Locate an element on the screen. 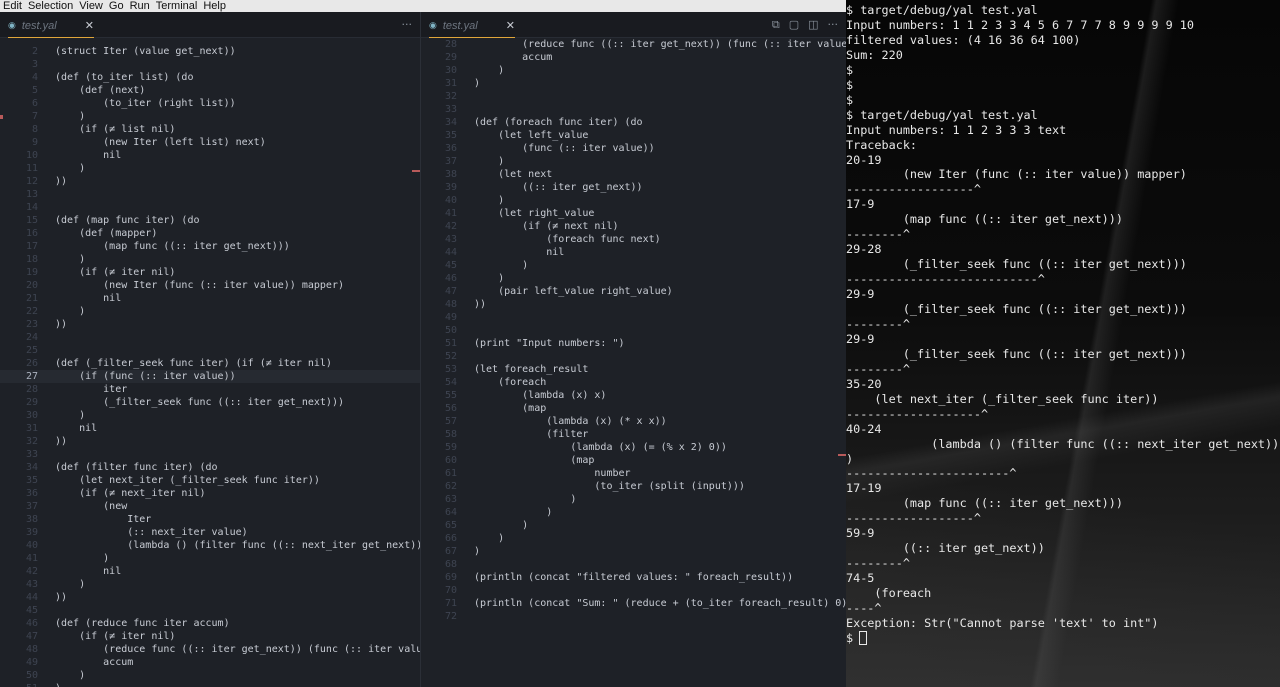  code-line: 51 (print "Input numbers: ") is located at coordinates (633, 343).